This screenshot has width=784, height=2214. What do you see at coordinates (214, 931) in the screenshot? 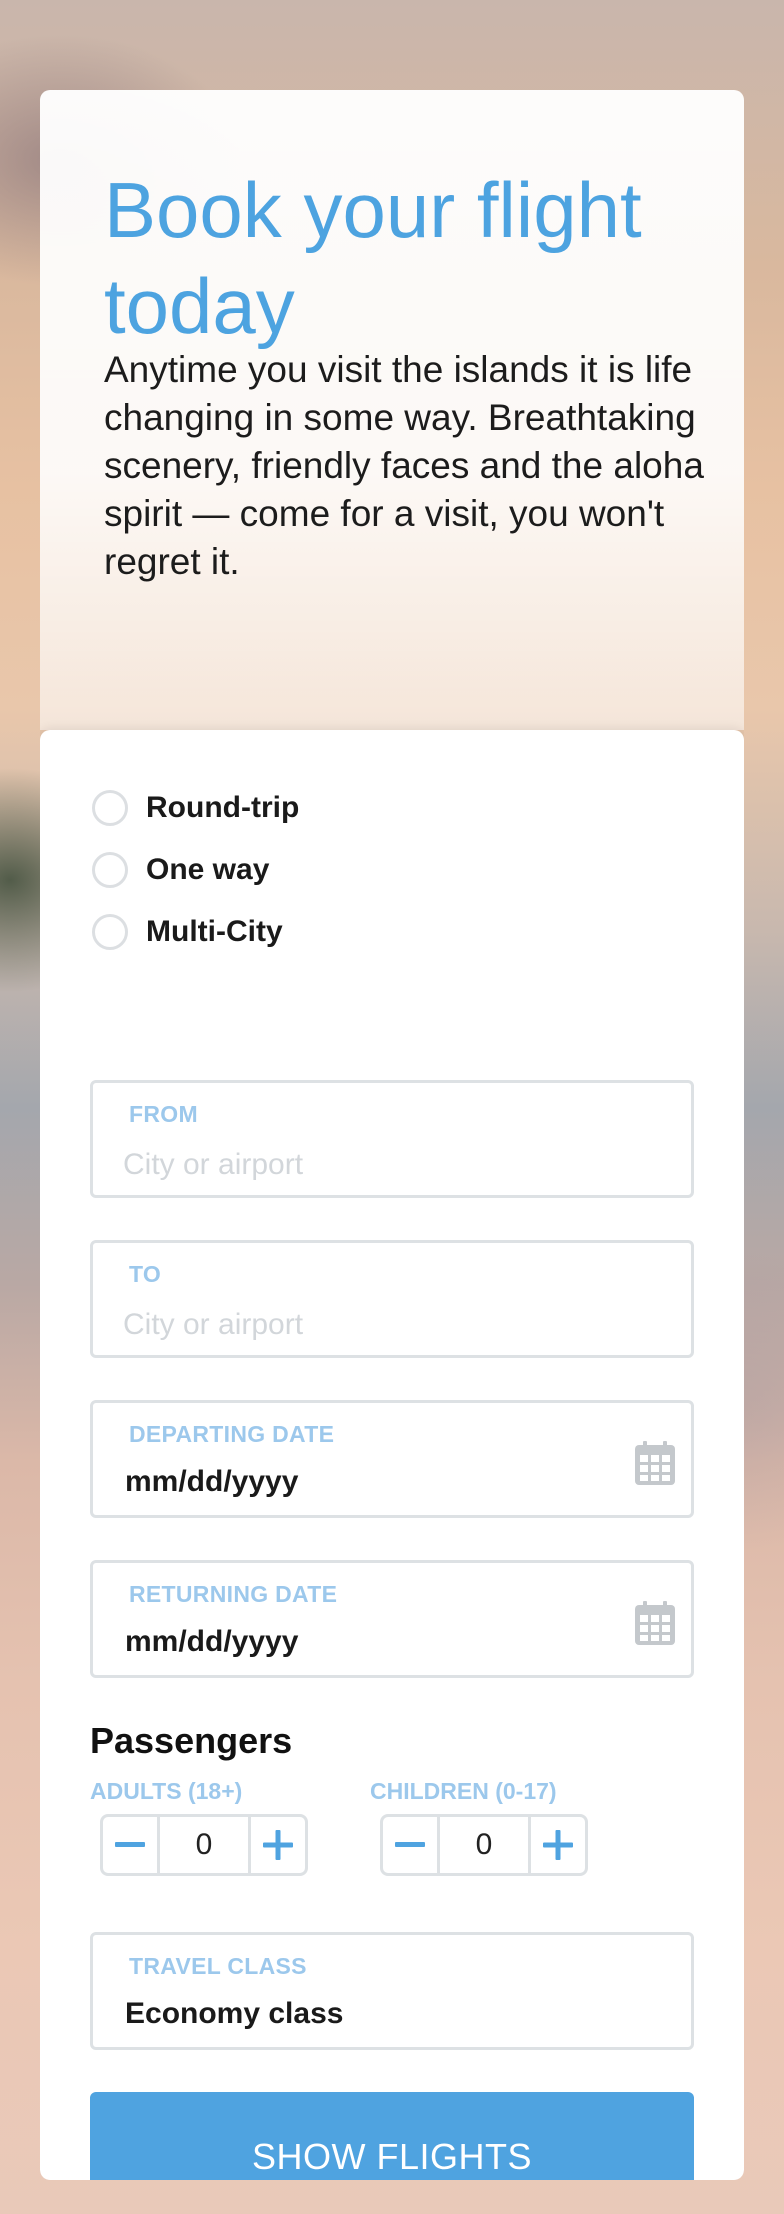
I see `radio-label: Multi-City` at bounding box center [214, 931].